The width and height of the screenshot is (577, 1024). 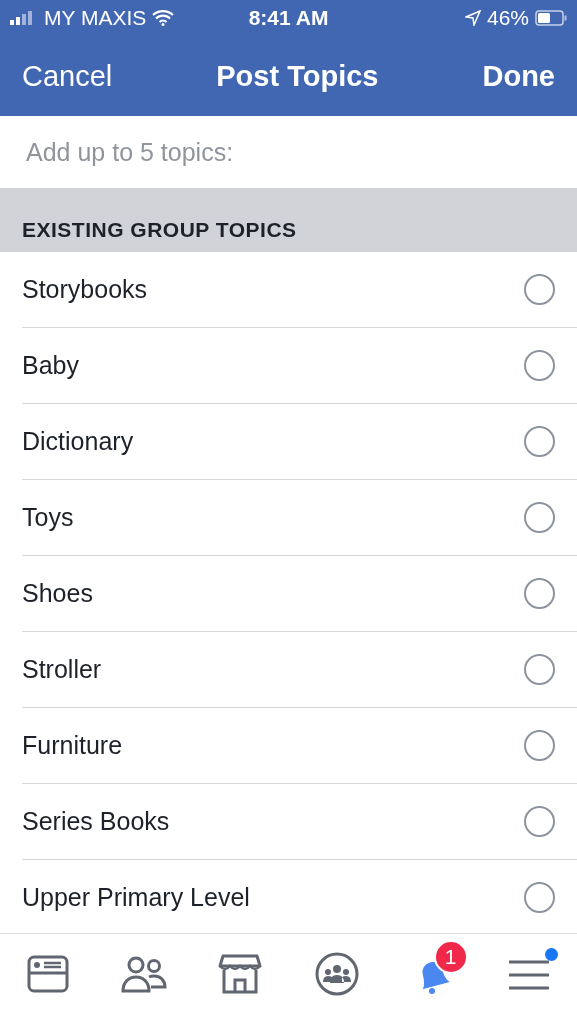 What do you see at coordinates (299, 896) in the screenshot?
I see `topic-row: Upper Primary Level` at bounding box center [299, 896].